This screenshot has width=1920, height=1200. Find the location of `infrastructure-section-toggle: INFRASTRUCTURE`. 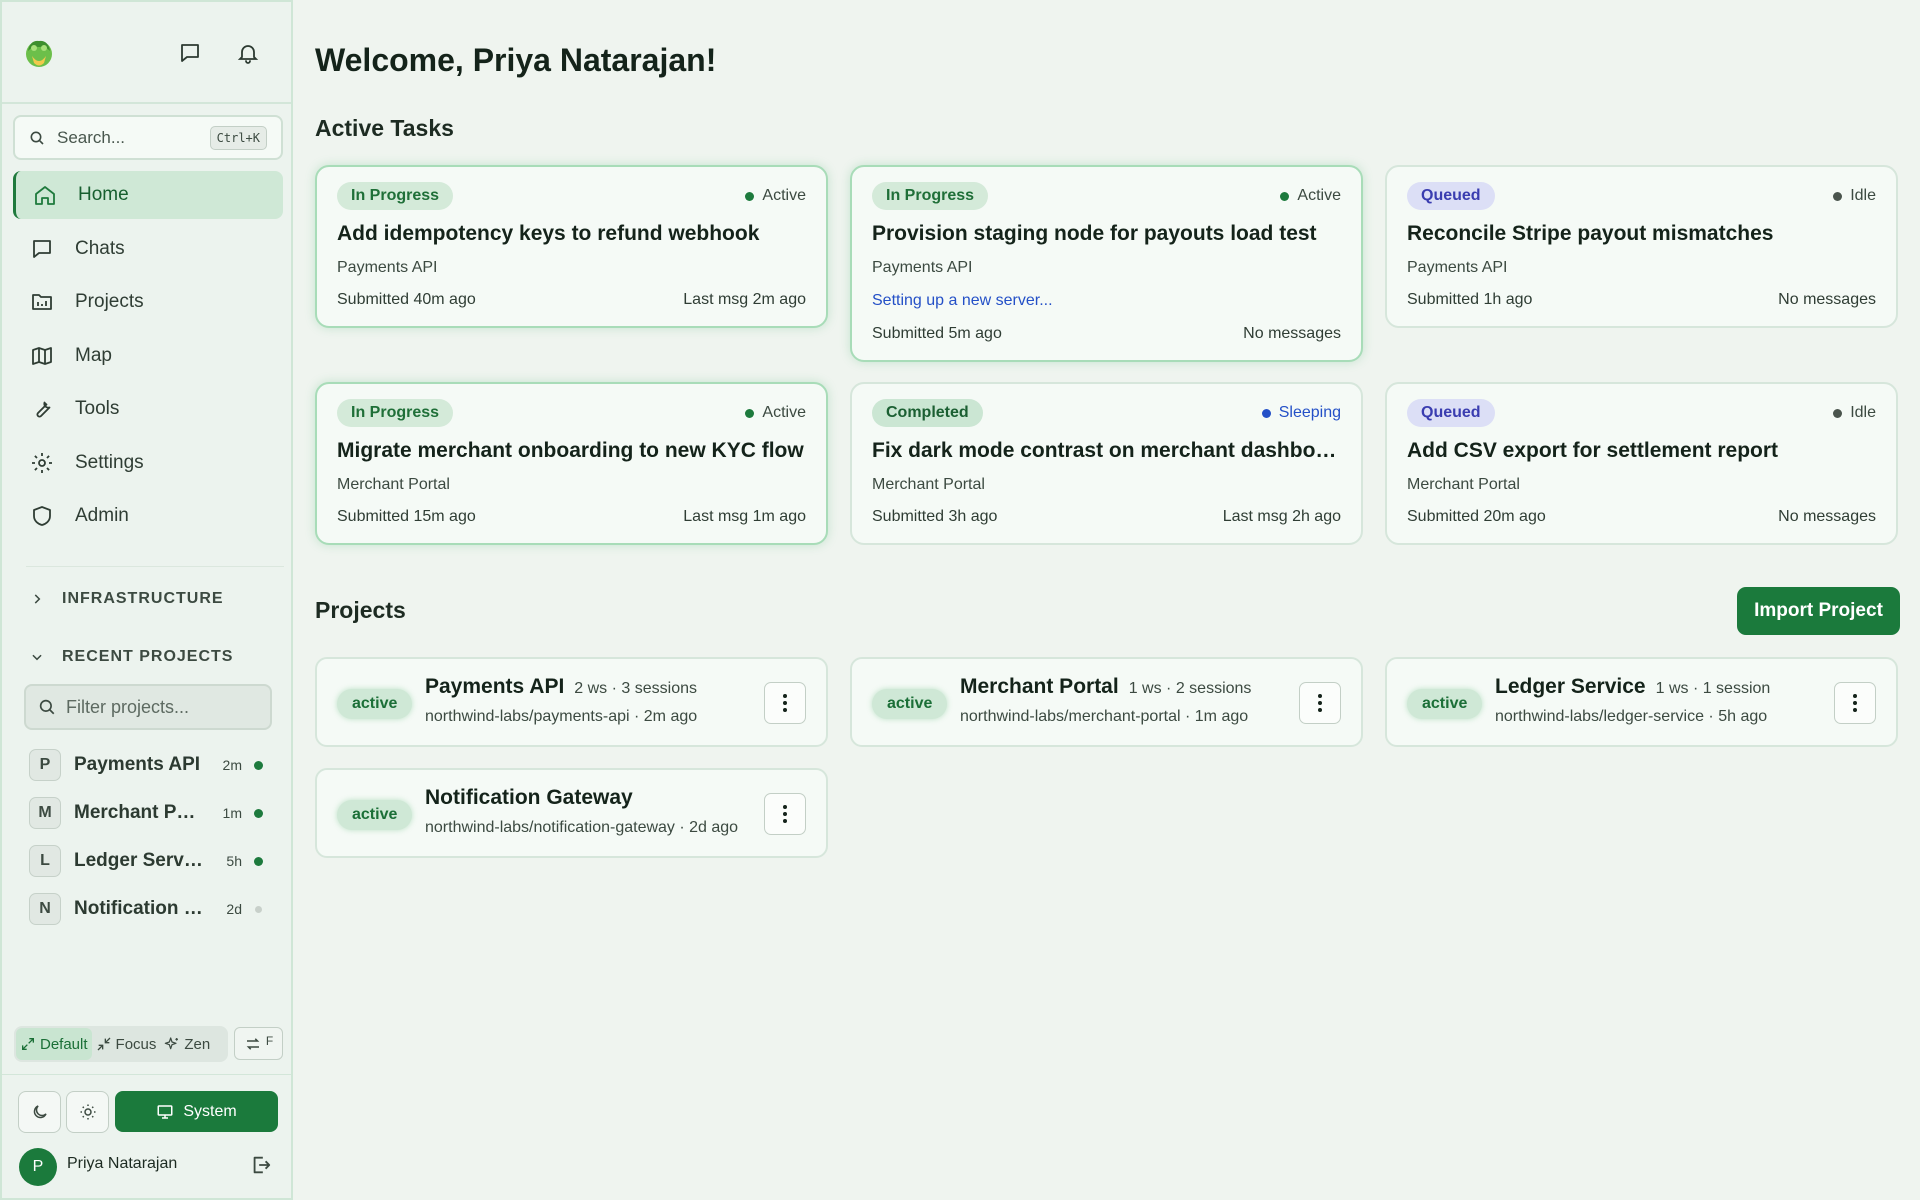

infrastructure-section-toggle: INFRASTRUCTURE is located at coordinates (127, 599).